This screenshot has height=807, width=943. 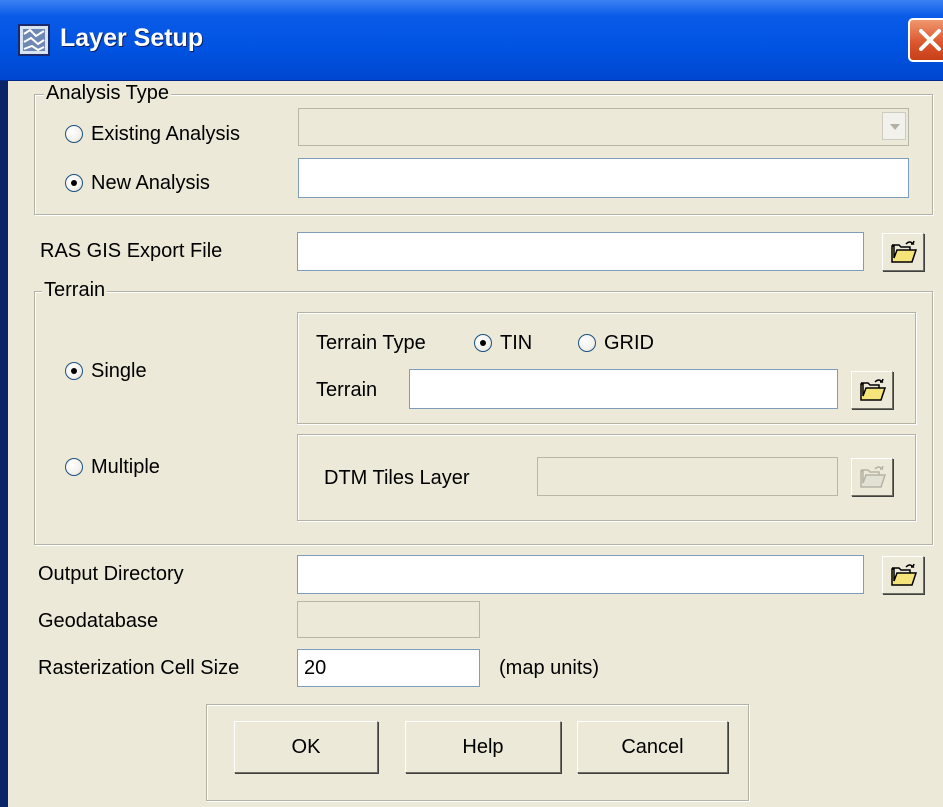 I want to click on window-title: Layer Setup, so click(x=132, y=38).